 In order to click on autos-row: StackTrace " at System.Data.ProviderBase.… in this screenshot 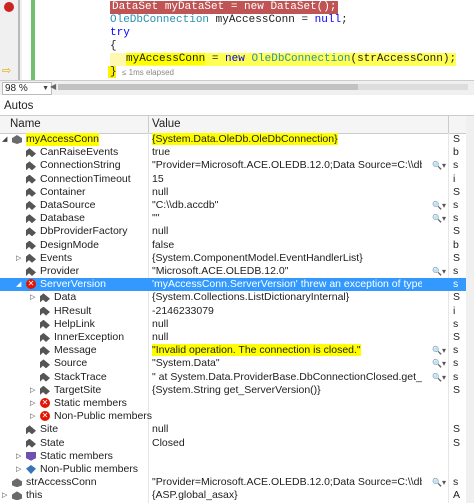, I will do `click(237, 377)`.